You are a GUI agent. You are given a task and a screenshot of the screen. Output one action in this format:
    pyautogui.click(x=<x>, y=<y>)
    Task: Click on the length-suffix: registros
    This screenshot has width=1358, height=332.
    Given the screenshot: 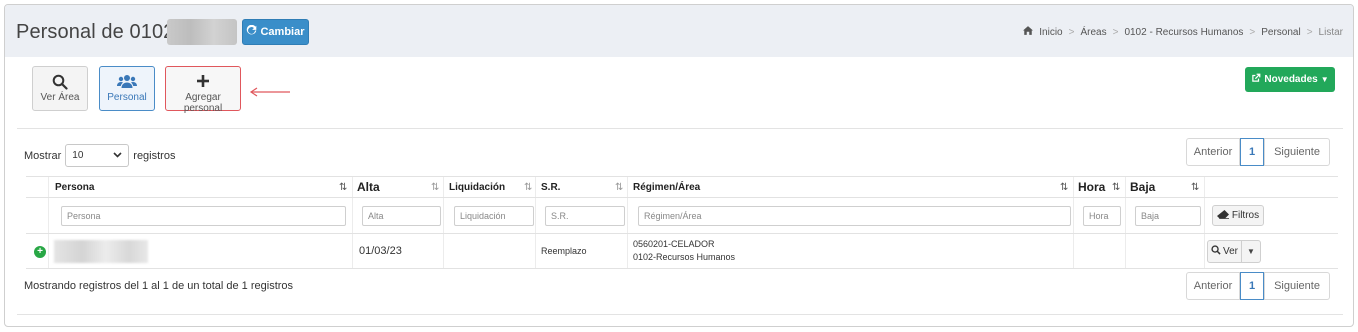 What is the action you would take?
    pyautogui.click(x=154, y=155)
    